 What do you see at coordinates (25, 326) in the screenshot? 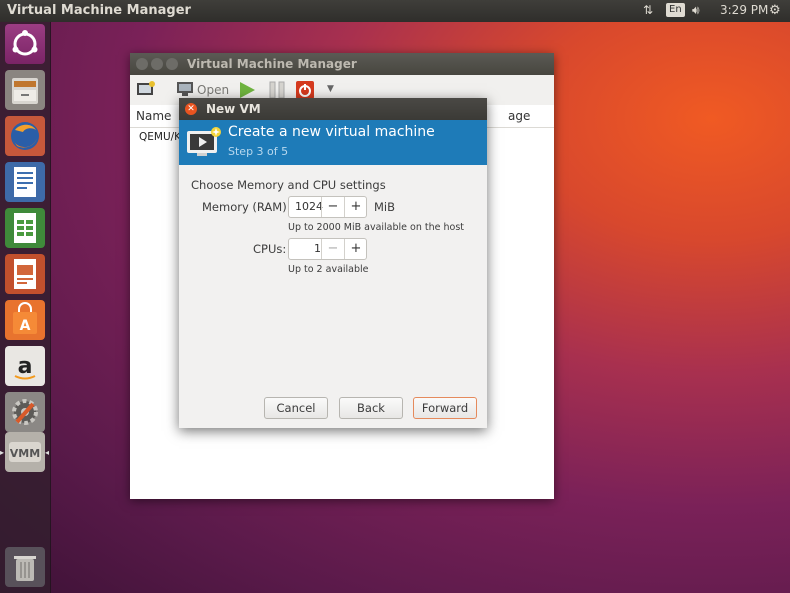
I see `svg-text: A` at bounding box center [25, 326].